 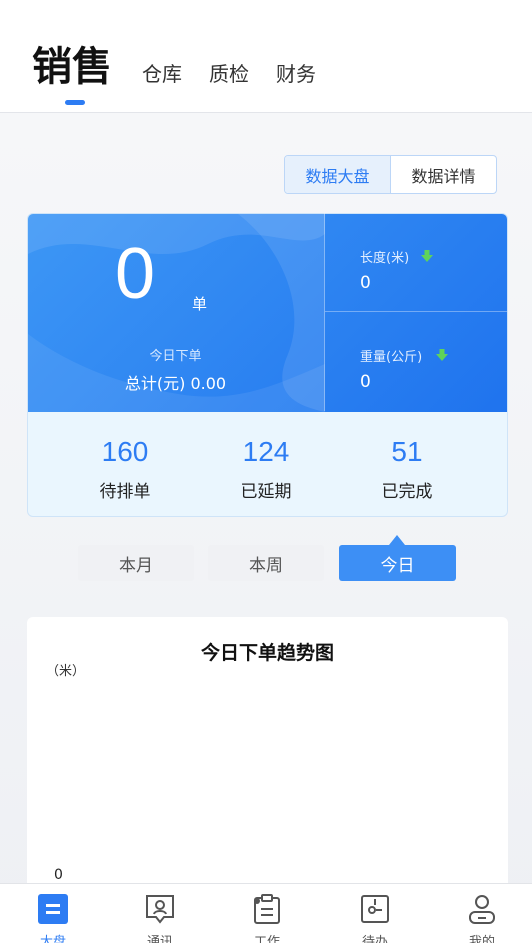 What do you see at coordinates (125, 452) in the screenshot?
I see `pending-count: 160` at bounding box center [125, 452].